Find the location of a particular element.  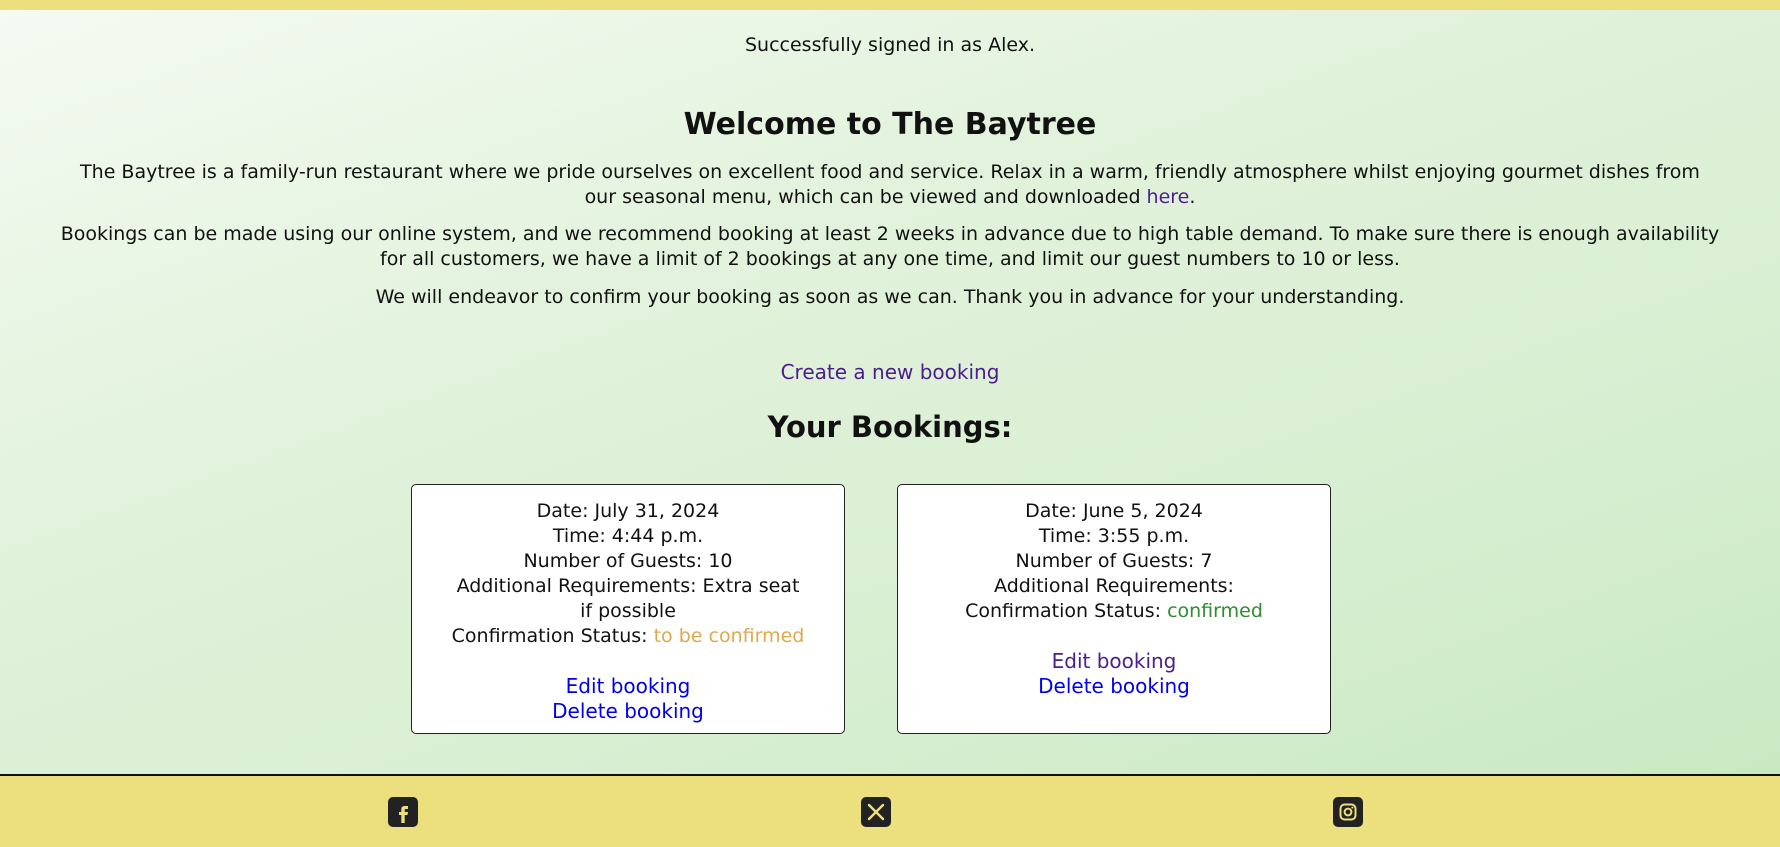

booking-guests: Number of Guests: 7 is located at coordinates (1114, 561).